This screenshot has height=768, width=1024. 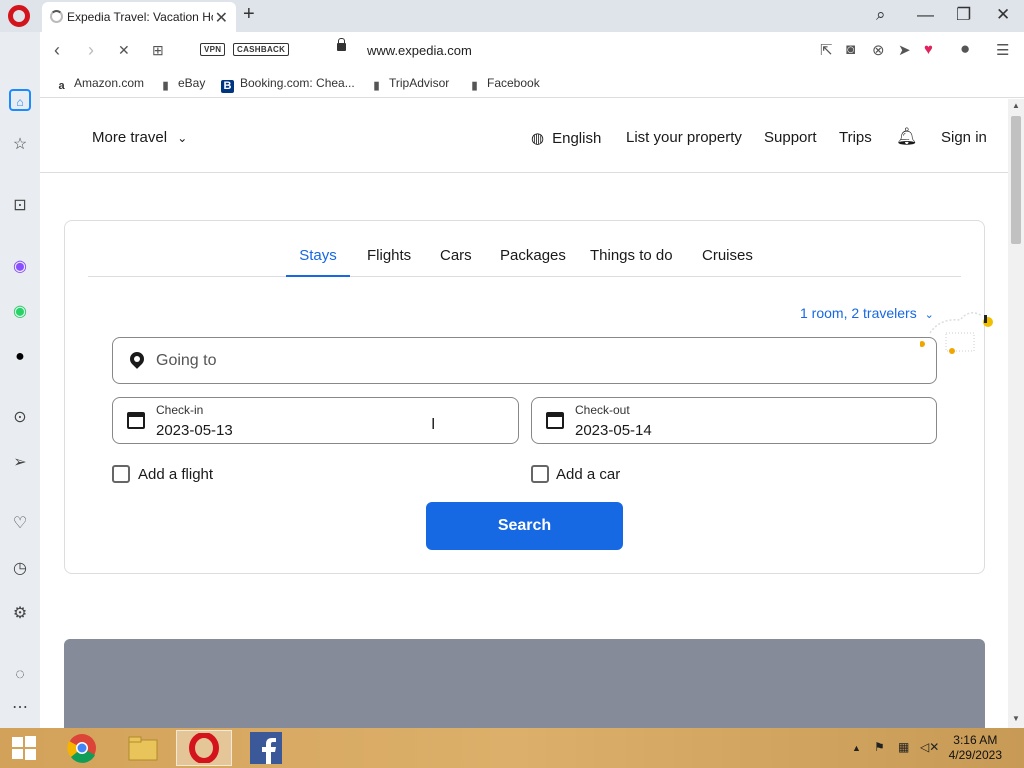 I want to click on action-center-icon: ⚑, so click(x=879, y=747).